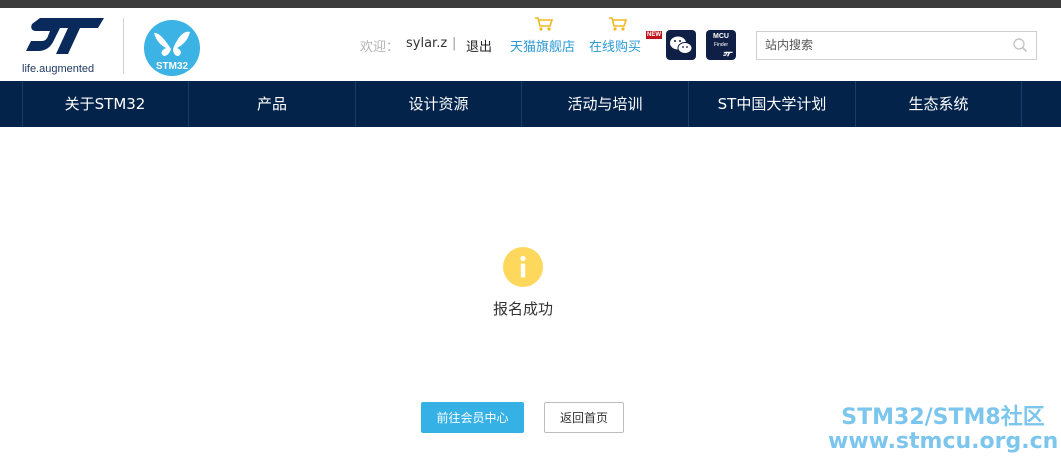 The image size is (1061, 467). Describe the element at coordinates (530, 4) in the screenshot. I see `top-strip` at that location.